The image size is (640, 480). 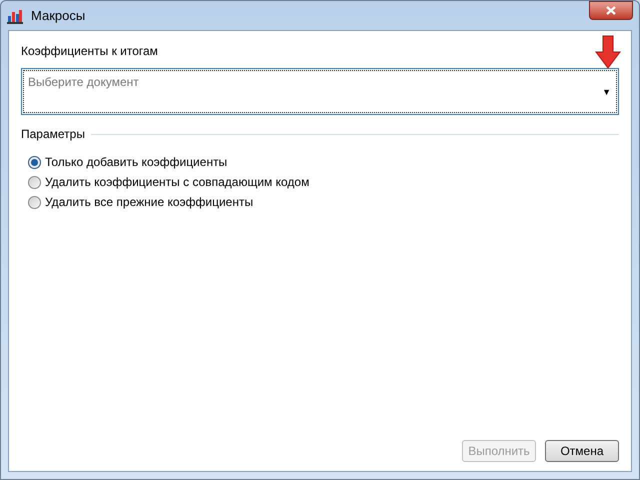 What do you see at coordinates (136, 162) in the screenshot?
I see `radio-label: Только добавить коэффициенты` at bounding box center [136, 162].